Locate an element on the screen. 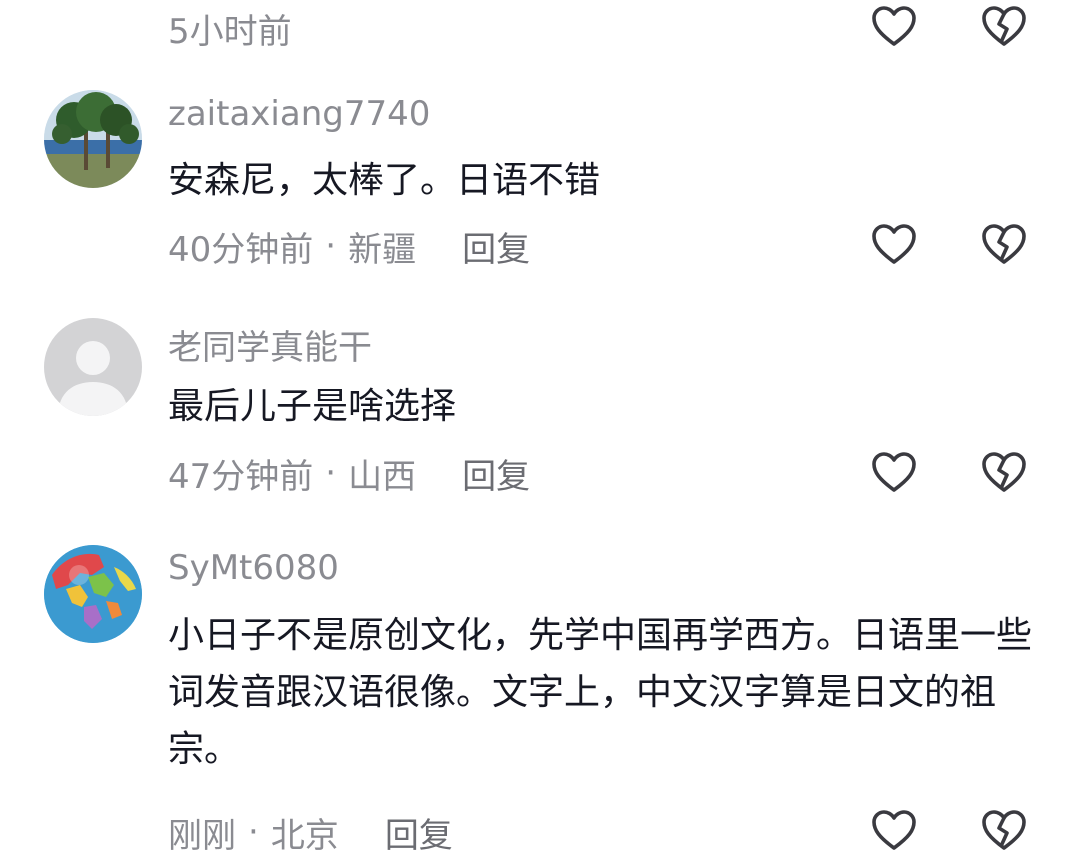 This screenshot has width=1080, height=868. landscape-trees-avatar is located at coordinates (93, 139).